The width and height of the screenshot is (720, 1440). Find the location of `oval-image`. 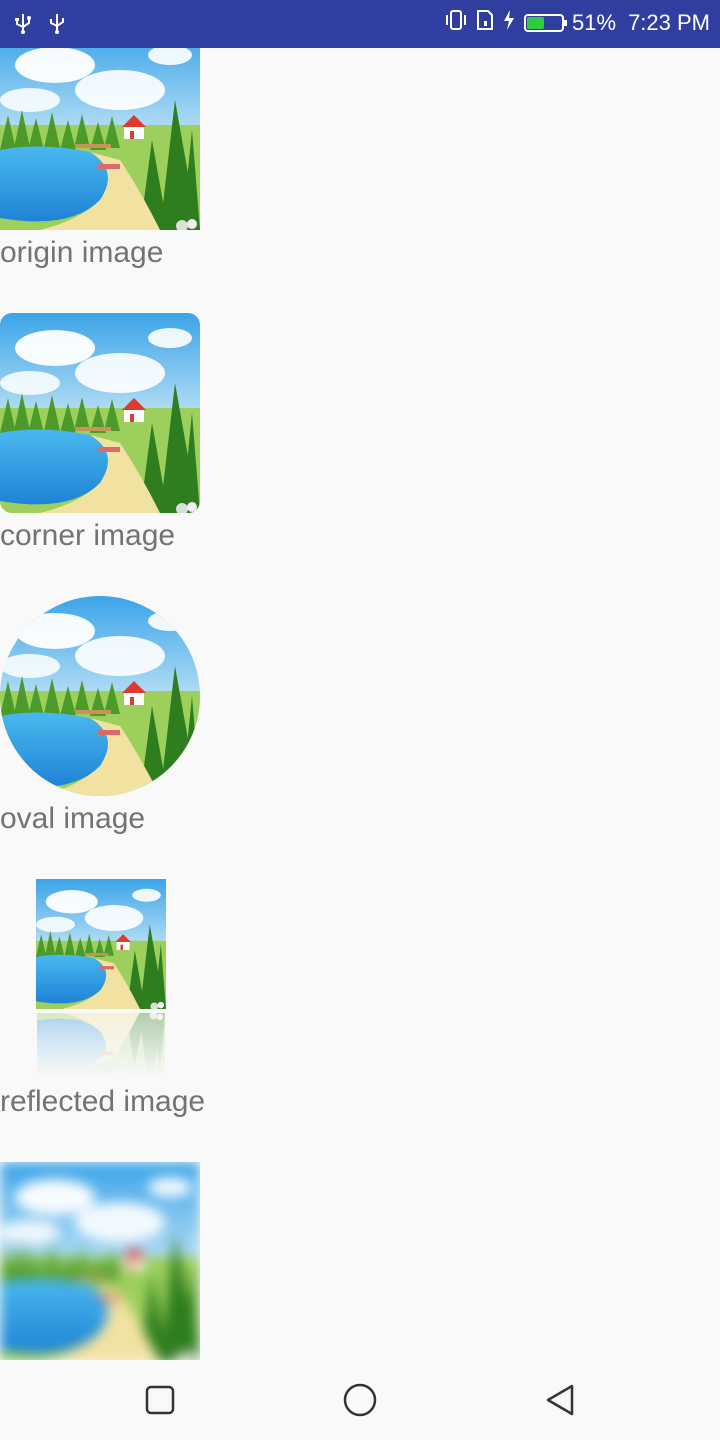

oval-image is located at coordinates (100, 696).